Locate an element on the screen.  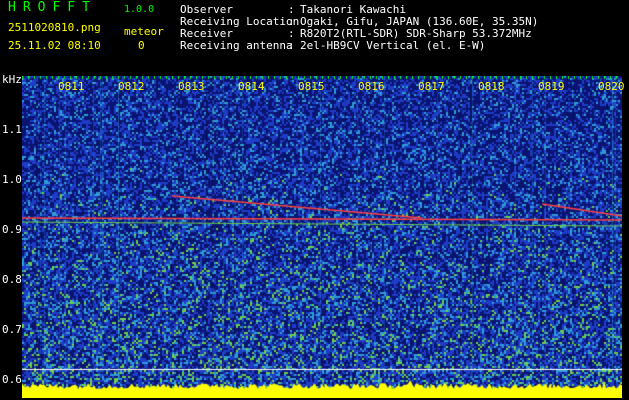
x-tick-label: 0816 is located at coordinates (371, 86).